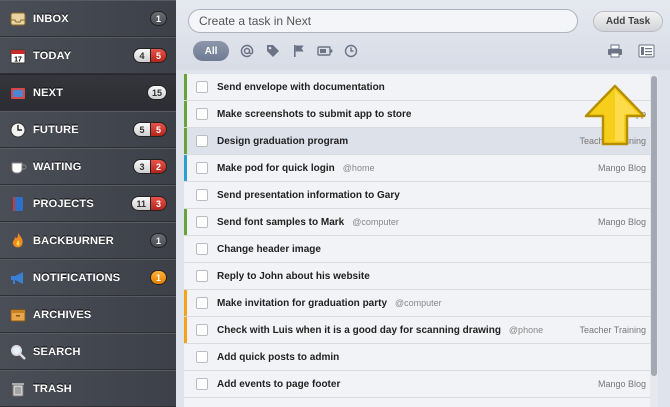 This screenshot has height=407, width=670. Describe the element at coordinates (628, 21) in the screenshot. I see `add-task-button: Add Task` at that location.